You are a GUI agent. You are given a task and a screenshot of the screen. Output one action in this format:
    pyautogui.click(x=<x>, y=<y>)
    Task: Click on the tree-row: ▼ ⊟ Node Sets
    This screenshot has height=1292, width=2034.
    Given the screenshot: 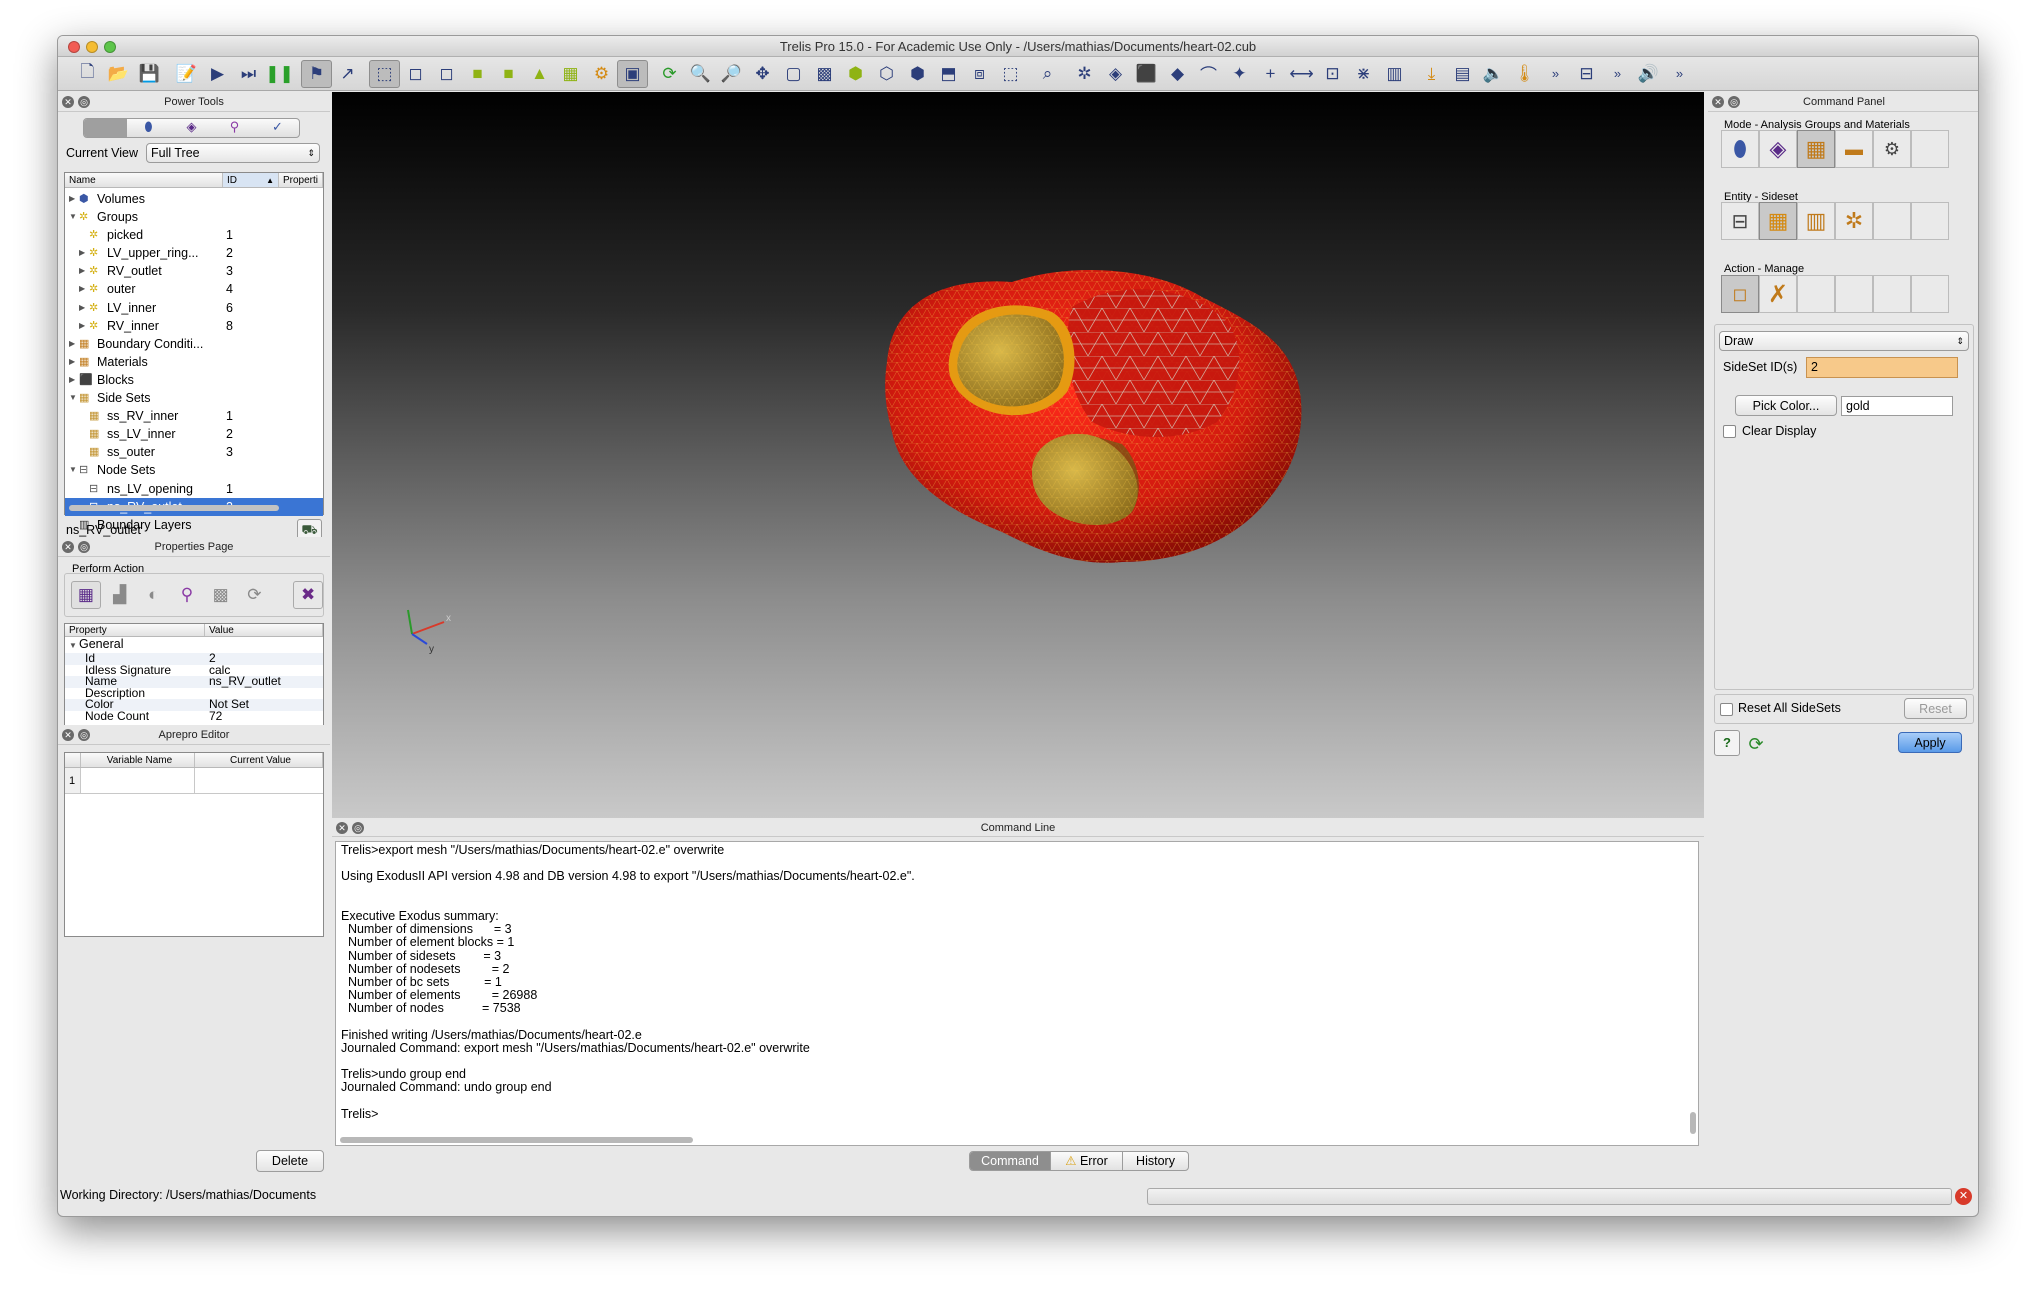 What is the action you would take?
    pyautogui.click(x=194, y=470)
    